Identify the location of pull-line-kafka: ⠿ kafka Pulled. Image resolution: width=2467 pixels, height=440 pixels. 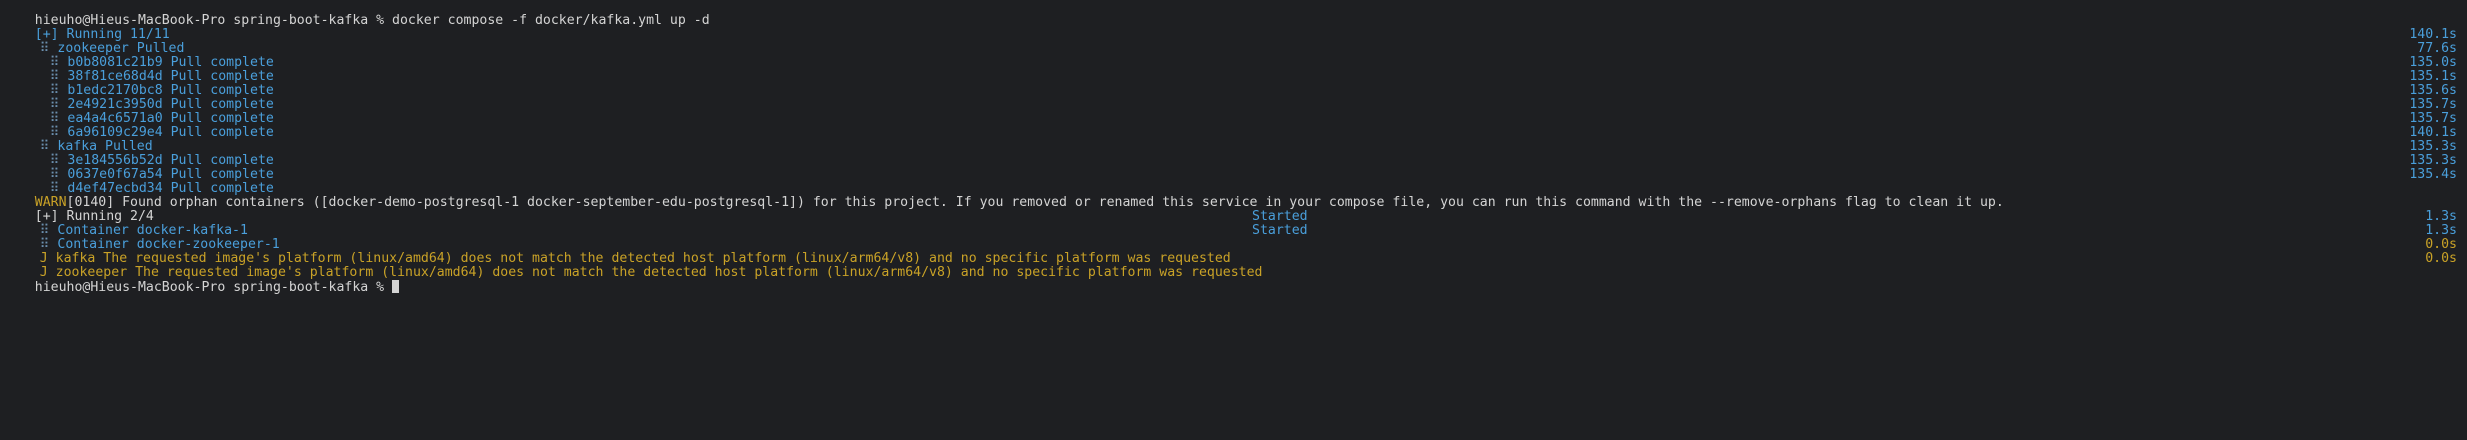
(96, 146).